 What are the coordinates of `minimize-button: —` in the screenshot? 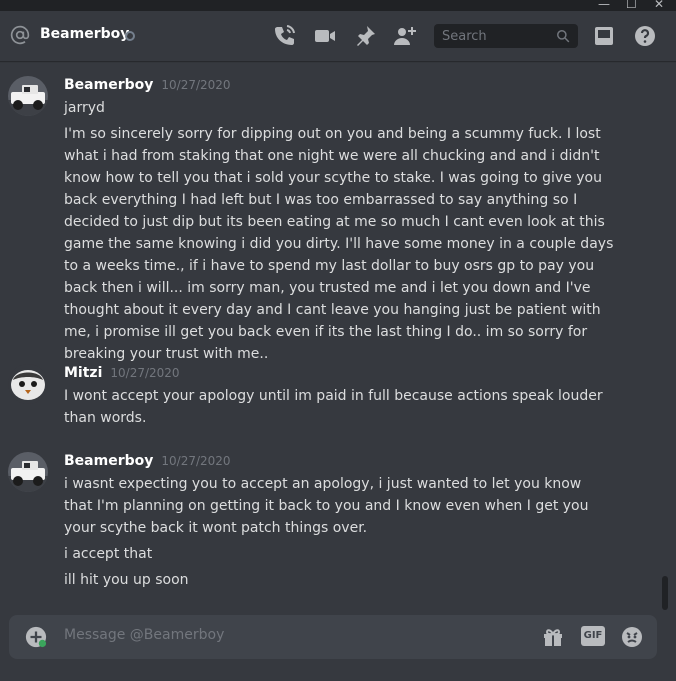 It's located at (604, 5).